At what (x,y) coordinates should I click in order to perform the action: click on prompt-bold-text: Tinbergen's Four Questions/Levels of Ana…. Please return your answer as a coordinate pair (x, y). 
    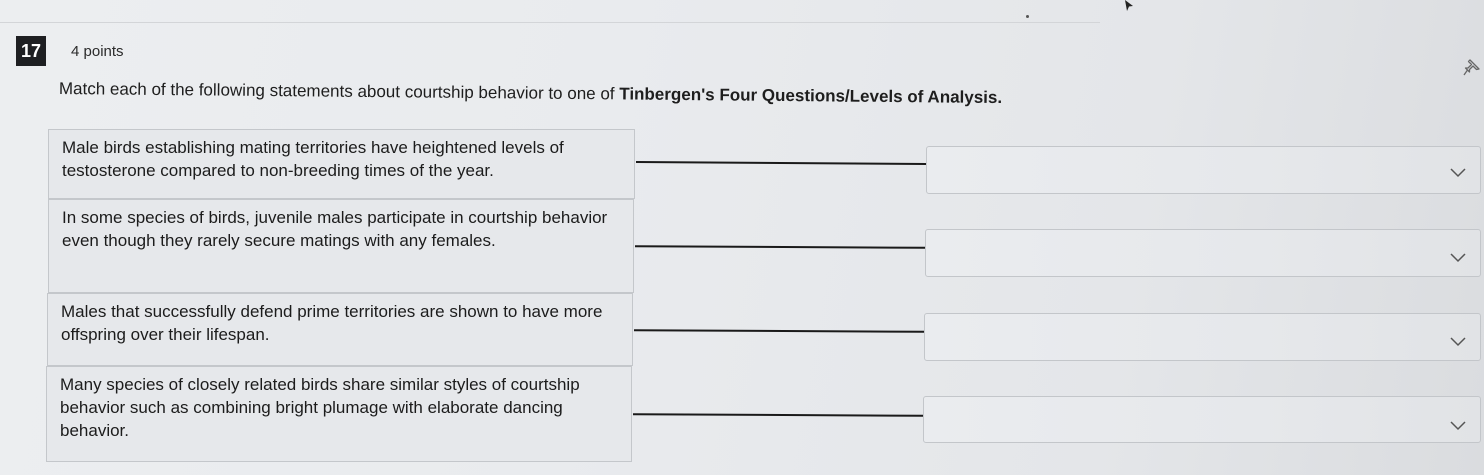
    Looking at the image, I should click on (811, 96).